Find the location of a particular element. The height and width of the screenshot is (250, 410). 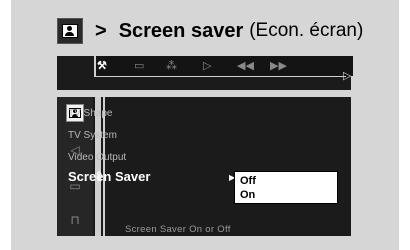

play-icon: ▷ is located at coordinates (207, 66).